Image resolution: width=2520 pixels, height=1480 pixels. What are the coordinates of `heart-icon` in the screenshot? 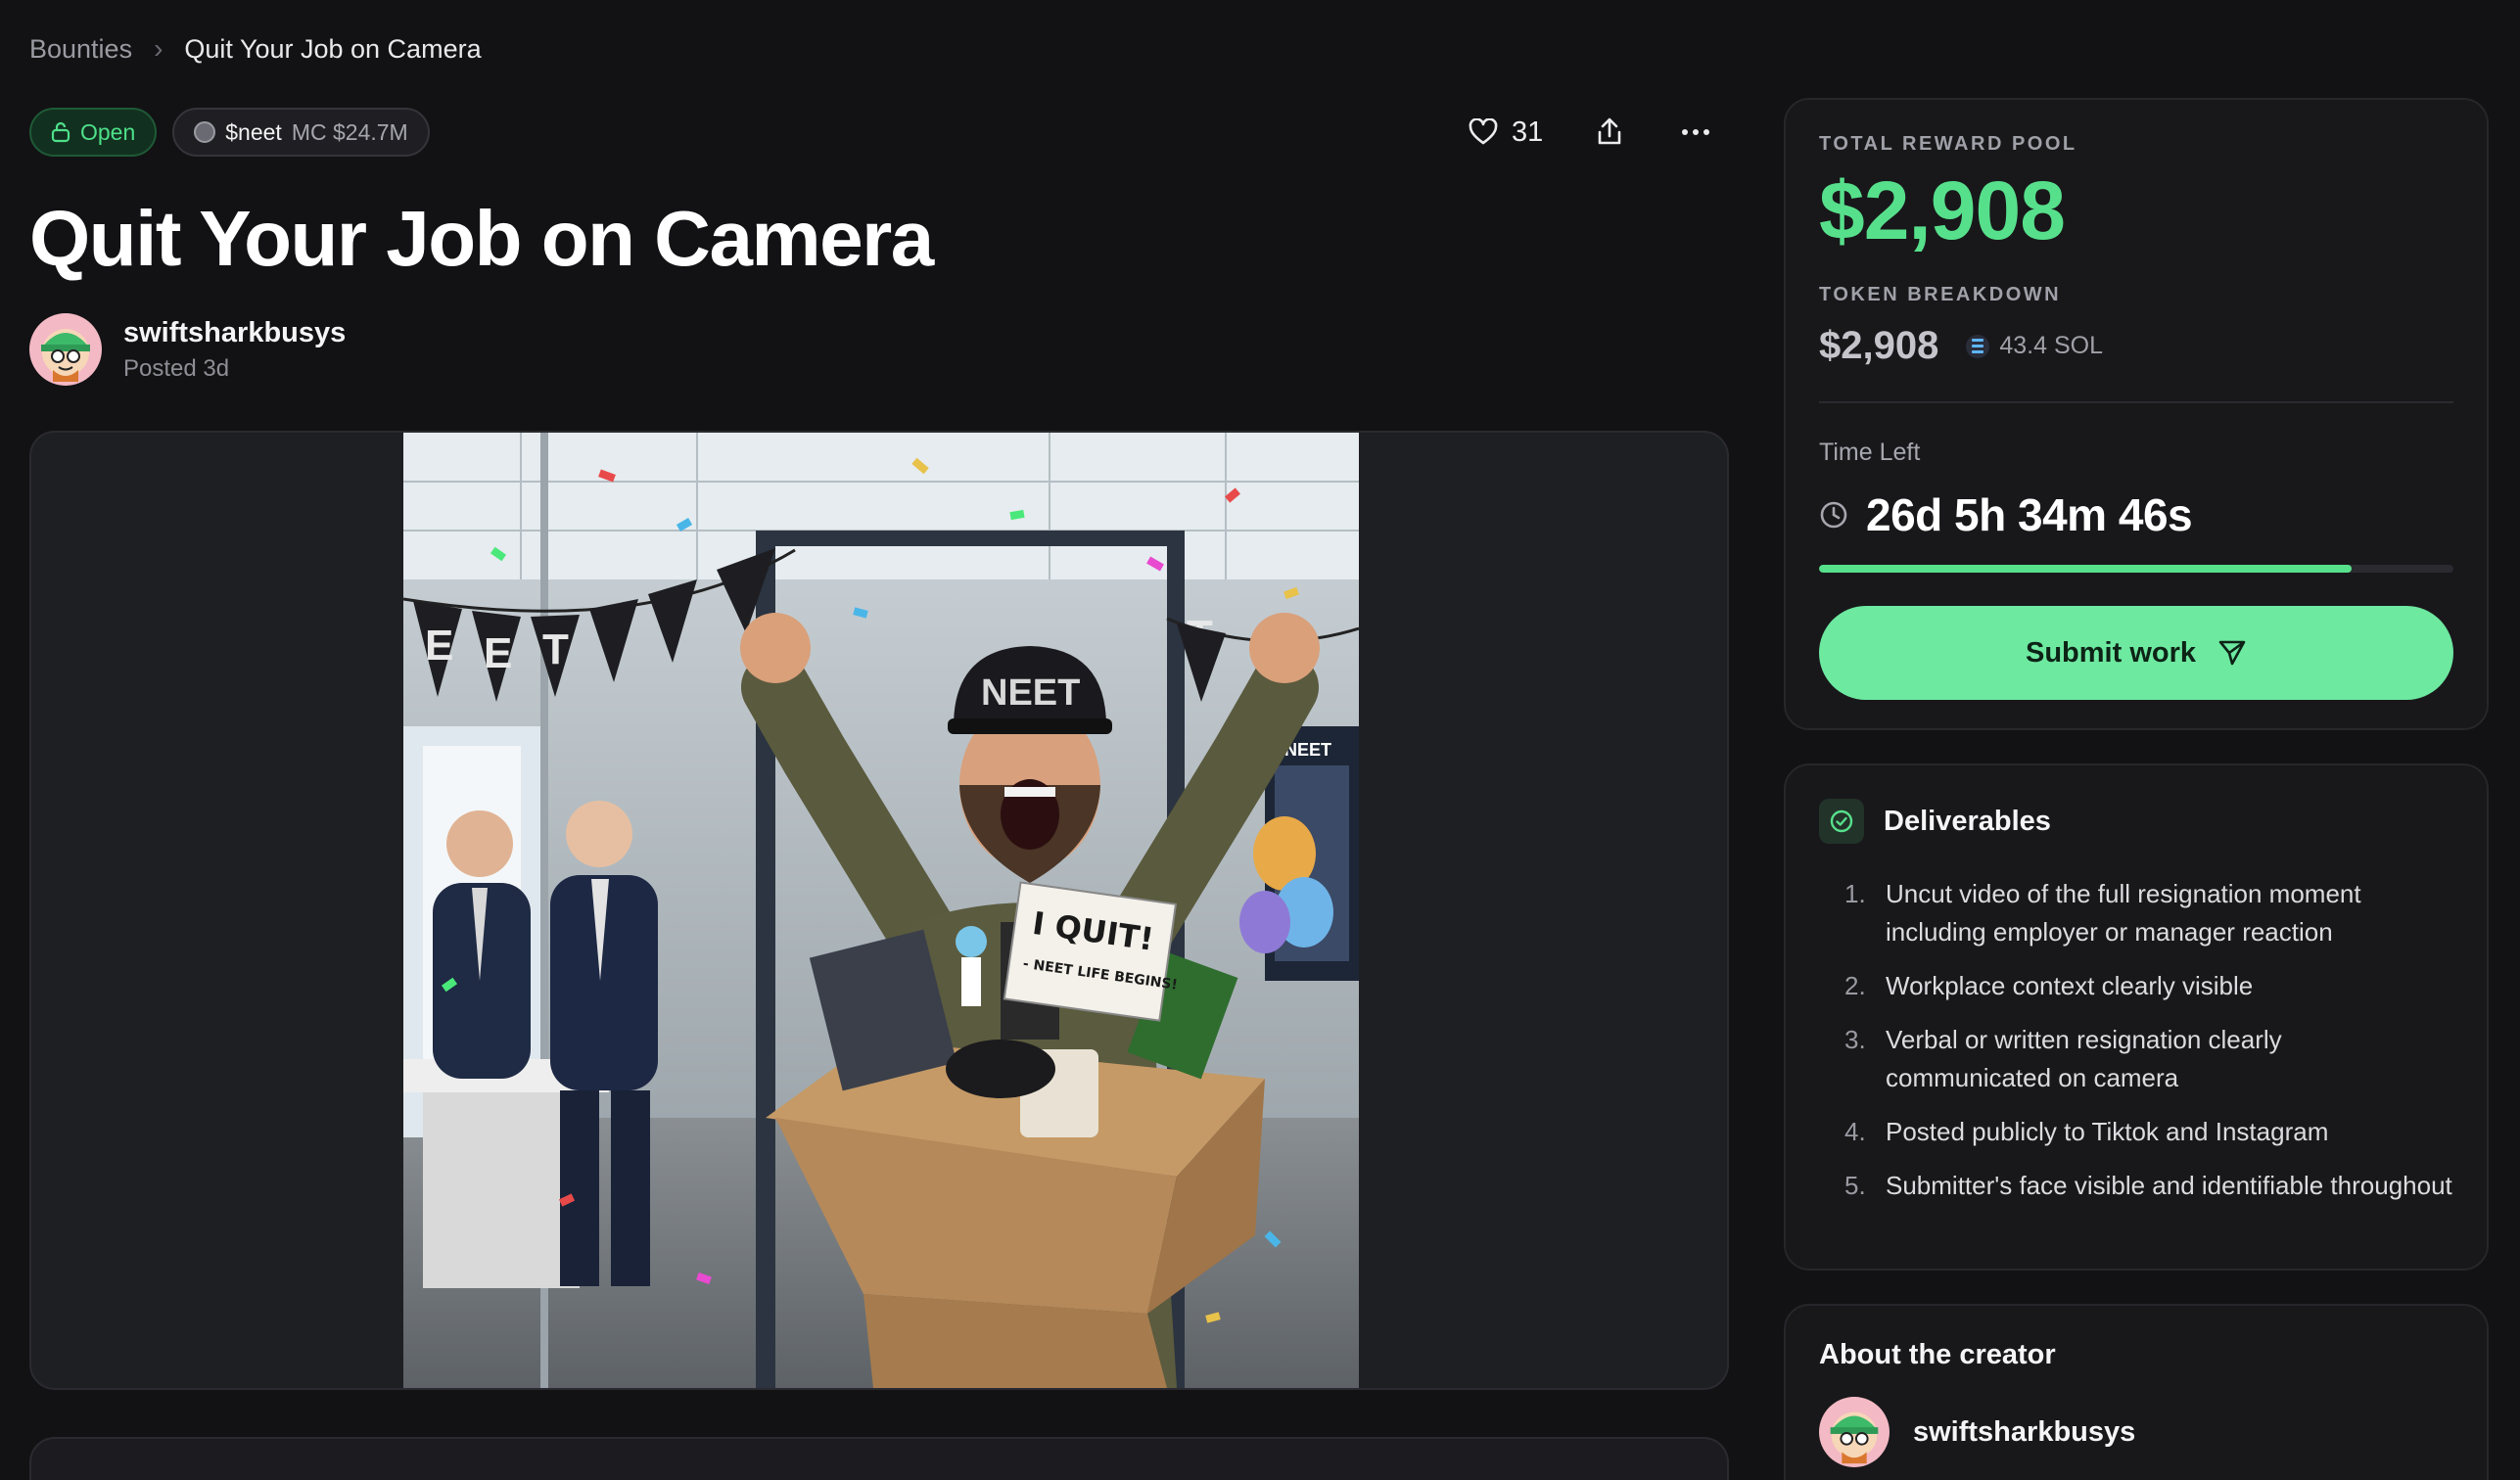 It's located at (1483, 131).